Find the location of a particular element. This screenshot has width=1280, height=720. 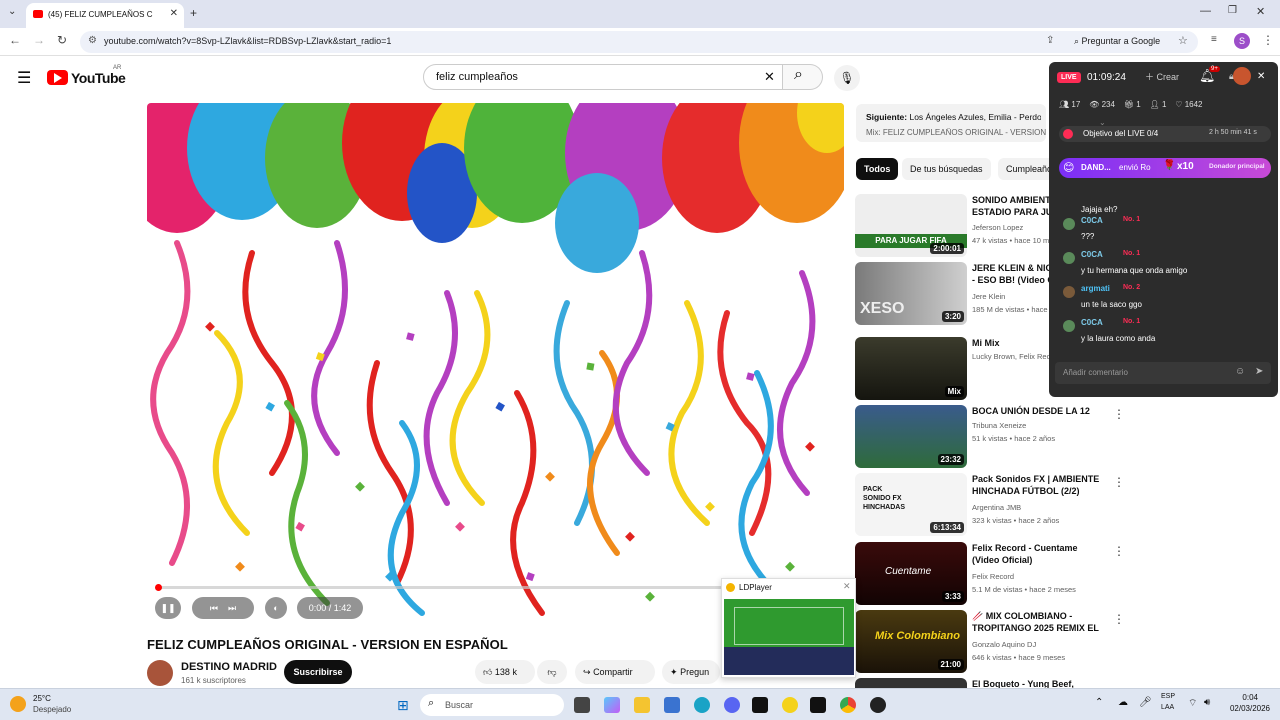

progress-scrubber is located at coordinates (158, 587).